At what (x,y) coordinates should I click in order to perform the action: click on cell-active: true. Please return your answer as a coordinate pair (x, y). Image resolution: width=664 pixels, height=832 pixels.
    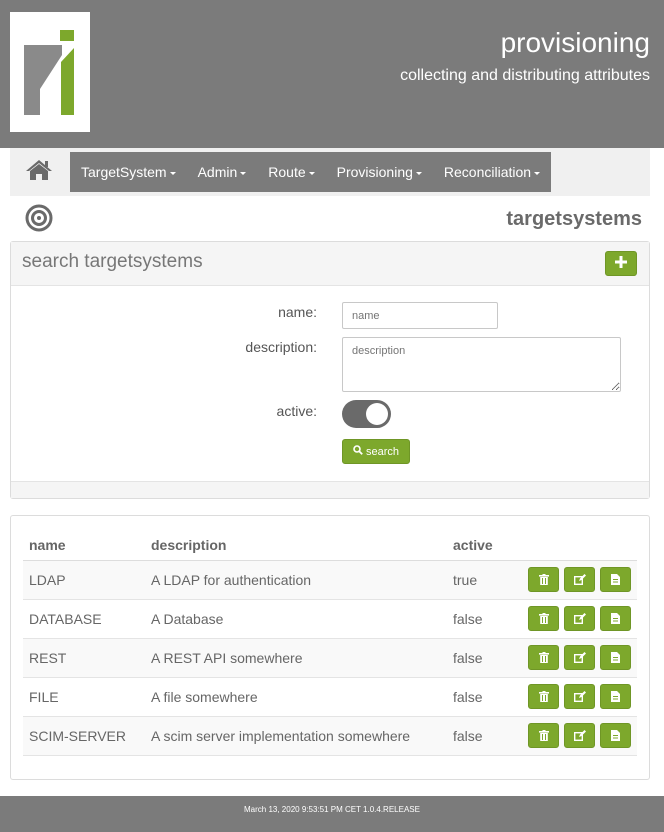
    Looking at the image, I should click on (482, 580).